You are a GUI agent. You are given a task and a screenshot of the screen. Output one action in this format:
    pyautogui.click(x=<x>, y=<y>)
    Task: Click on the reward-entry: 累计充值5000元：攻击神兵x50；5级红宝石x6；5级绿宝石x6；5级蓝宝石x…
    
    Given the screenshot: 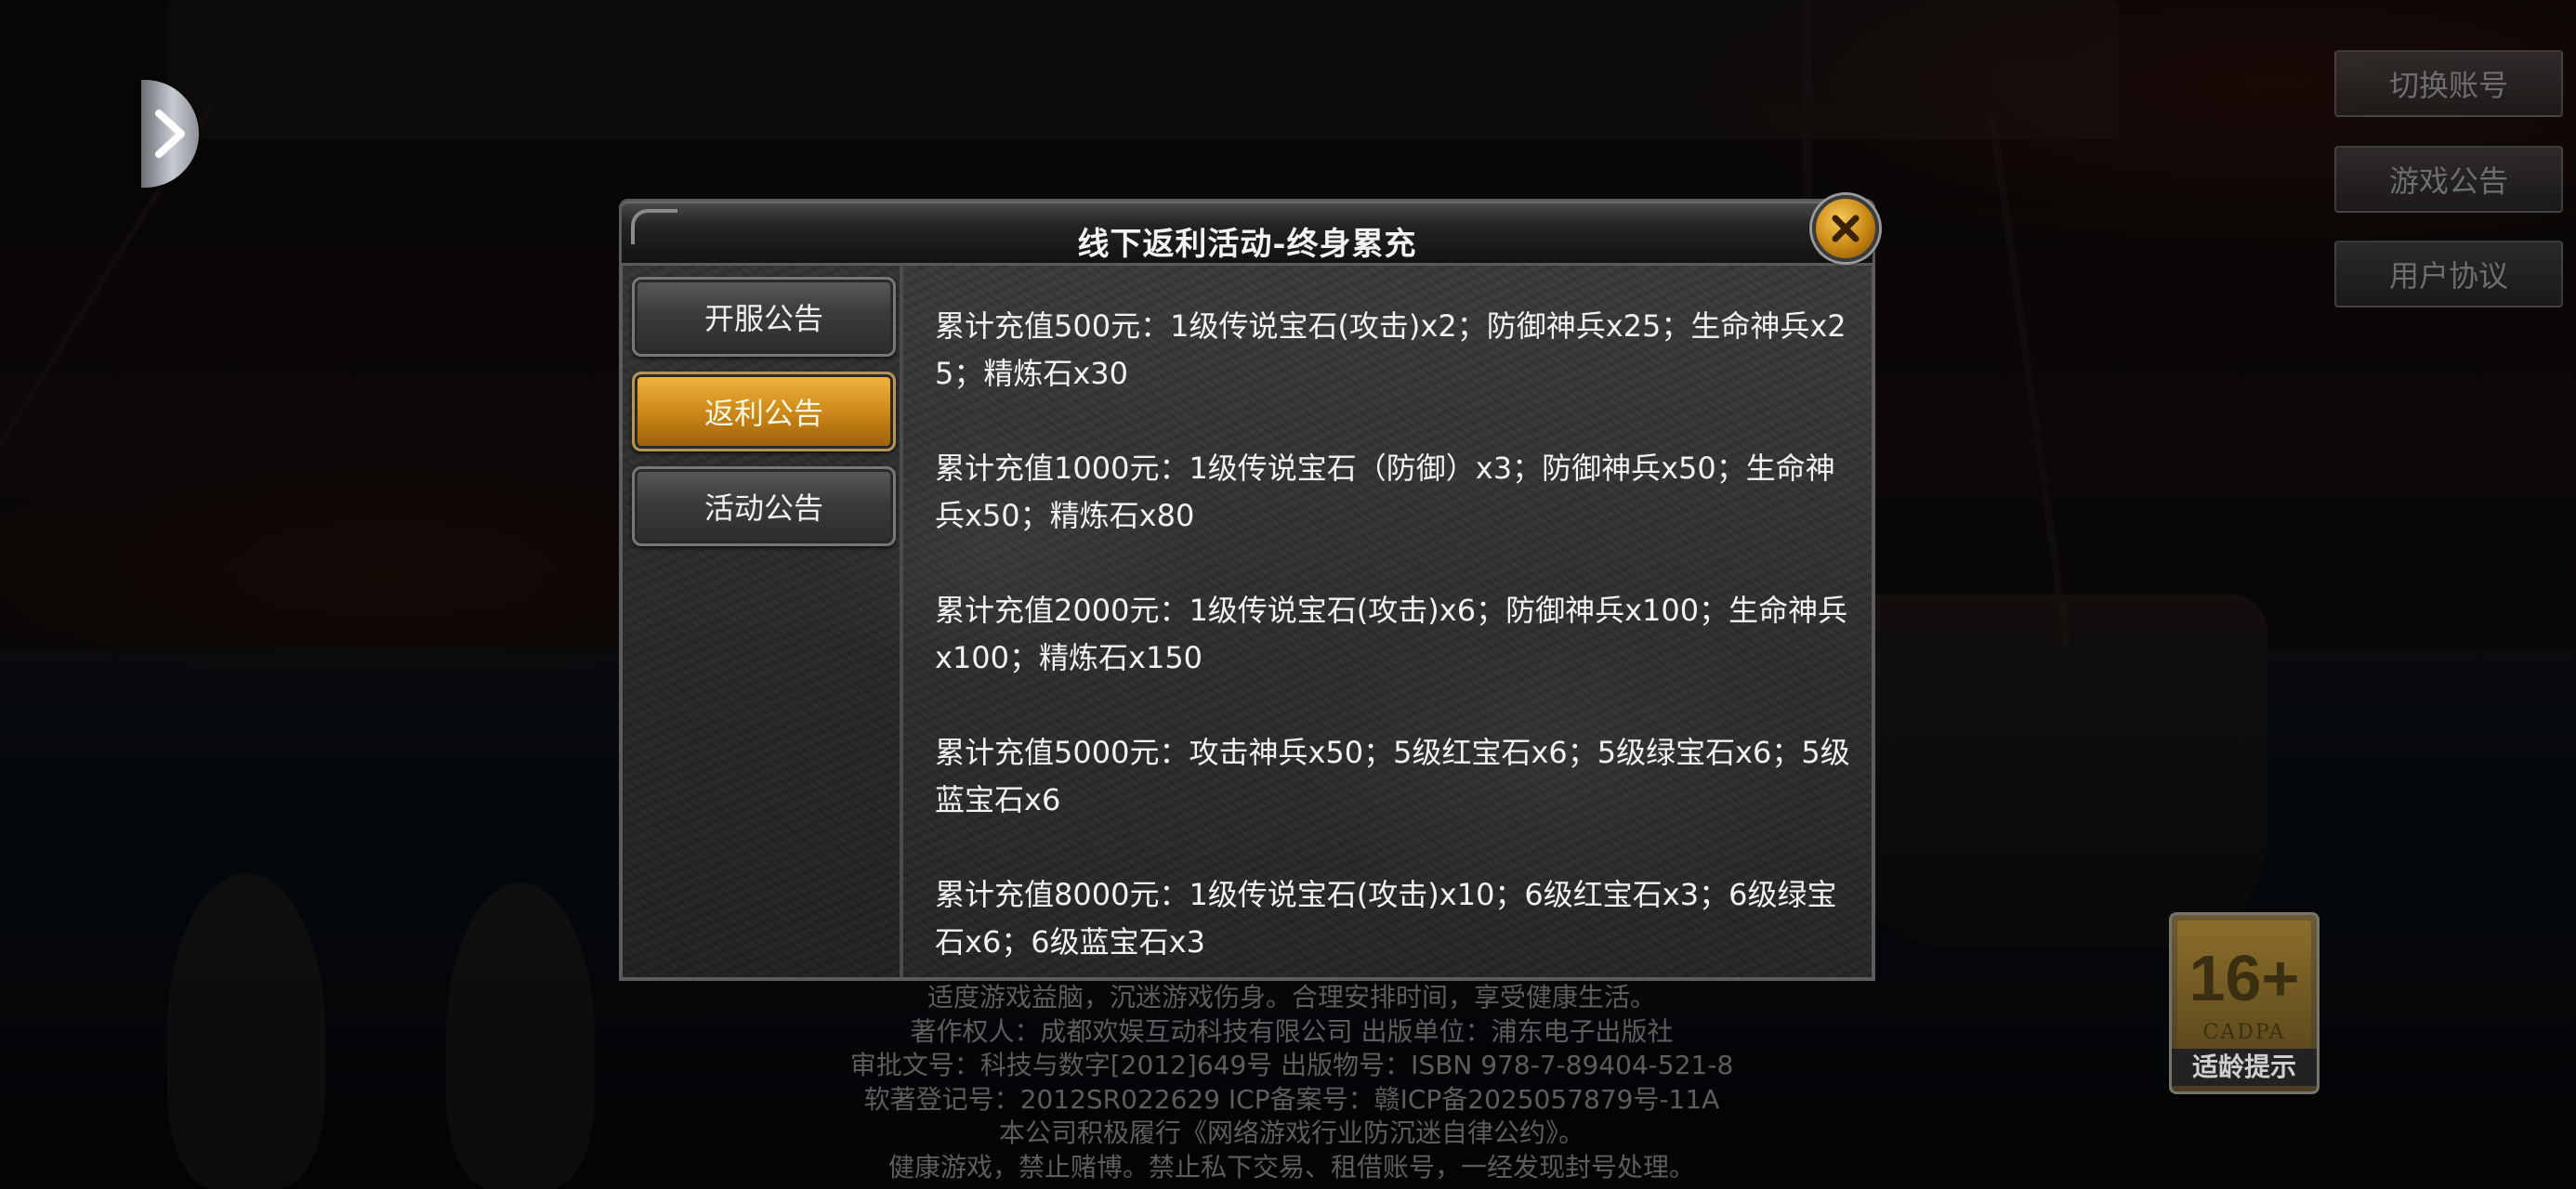 What is the action you would take?
    pyautogui.click(x=1392, y=776)
    